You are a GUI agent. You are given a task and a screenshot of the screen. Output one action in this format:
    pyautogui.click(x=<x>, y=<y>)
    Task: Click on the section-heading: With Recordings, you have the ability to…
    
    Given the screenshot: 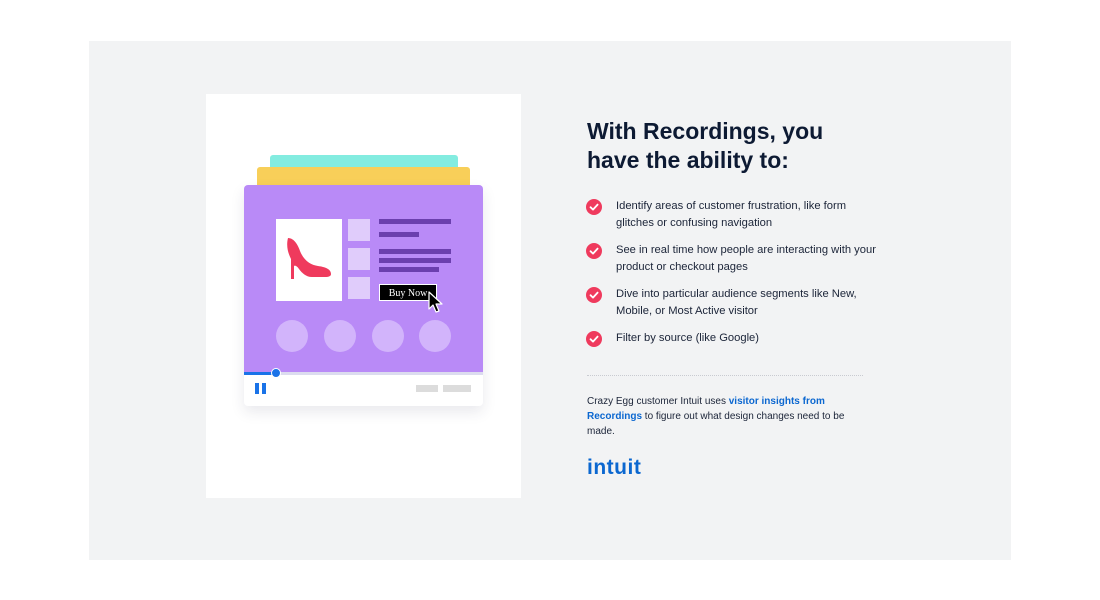 What is the action you would take?
    pyautogui.click(x=705, y=145)
    